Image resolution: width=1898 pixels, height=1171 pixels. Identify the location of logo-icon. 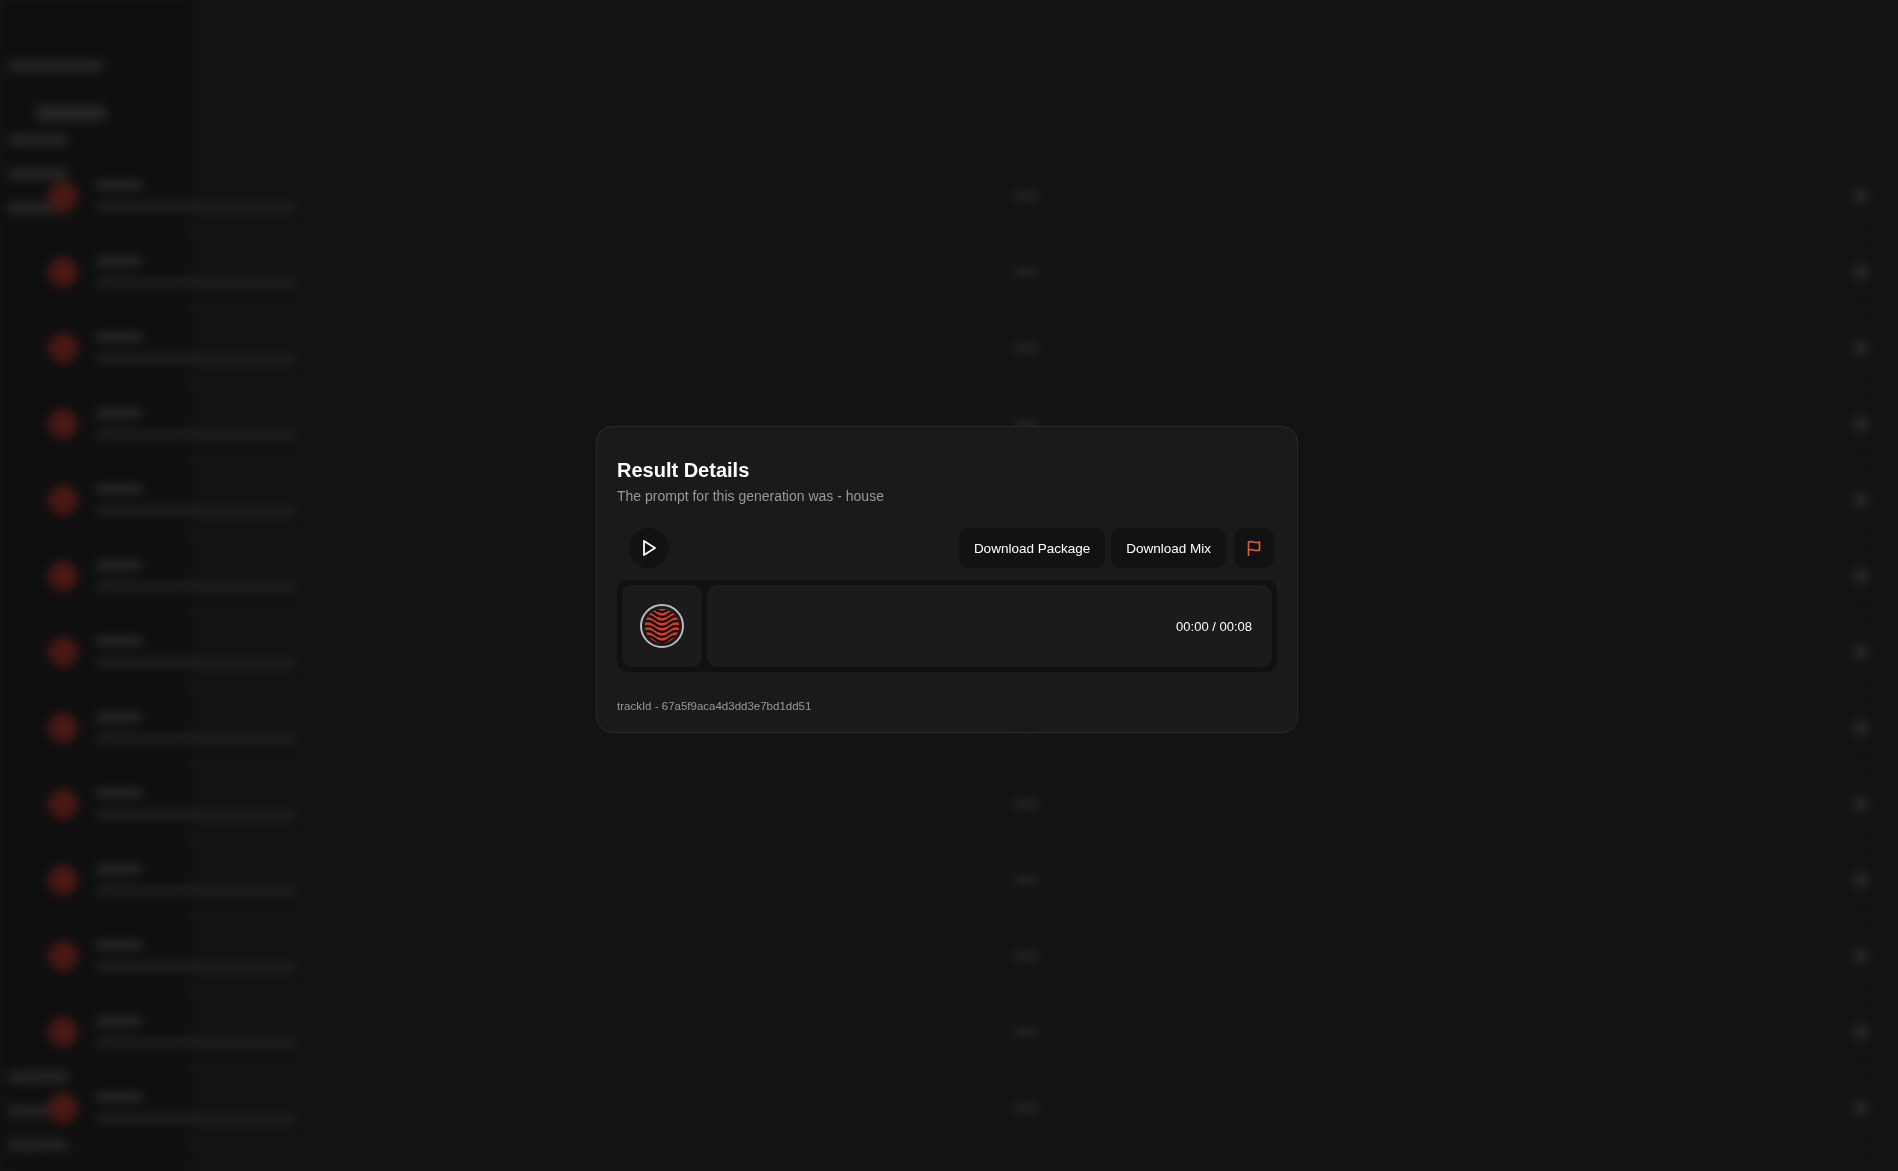
(662, 626).